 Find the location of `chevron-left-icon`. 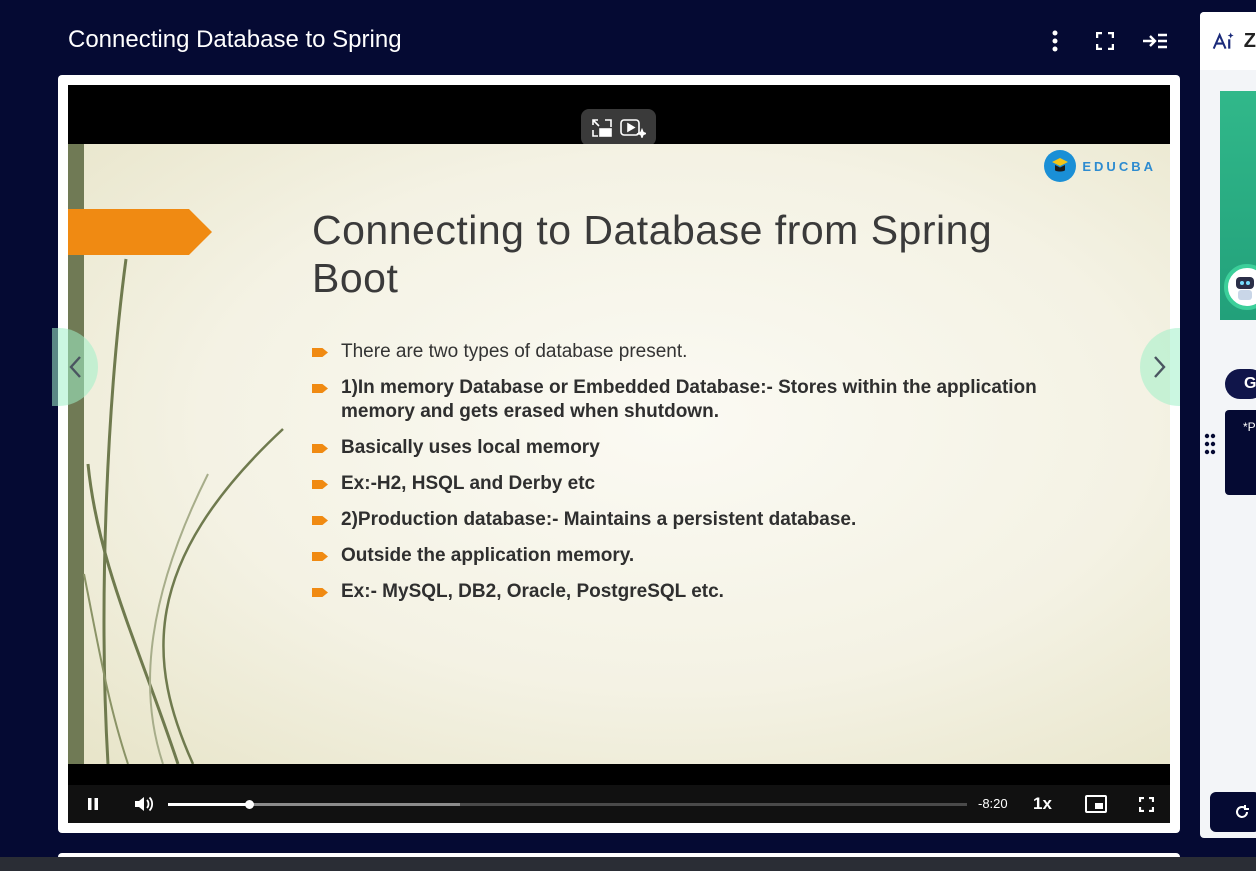

chevron-left-icon is located at coordinates (75, 367).